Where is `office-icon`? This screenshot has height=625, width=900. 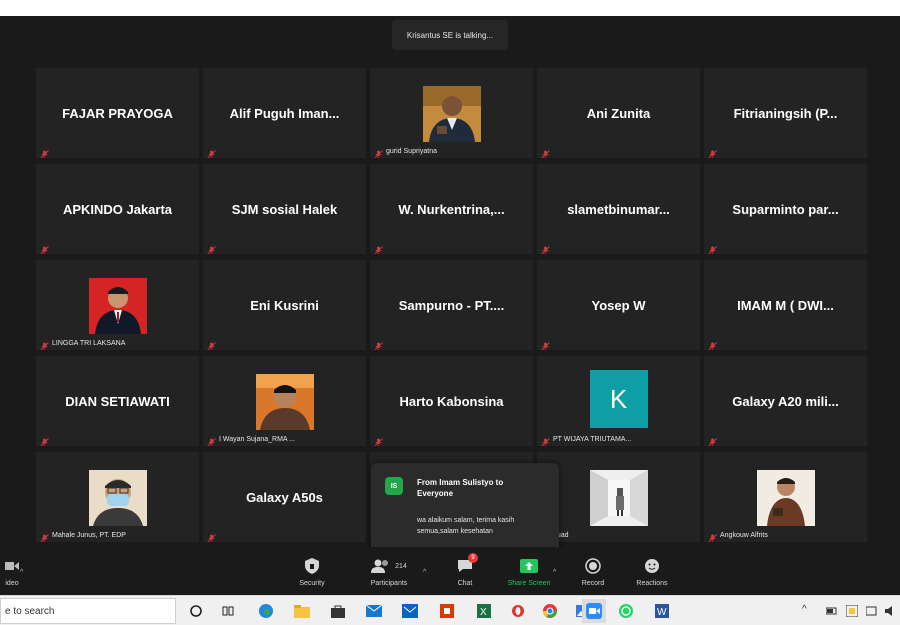
office-icon is located at coordinates (447, 611).